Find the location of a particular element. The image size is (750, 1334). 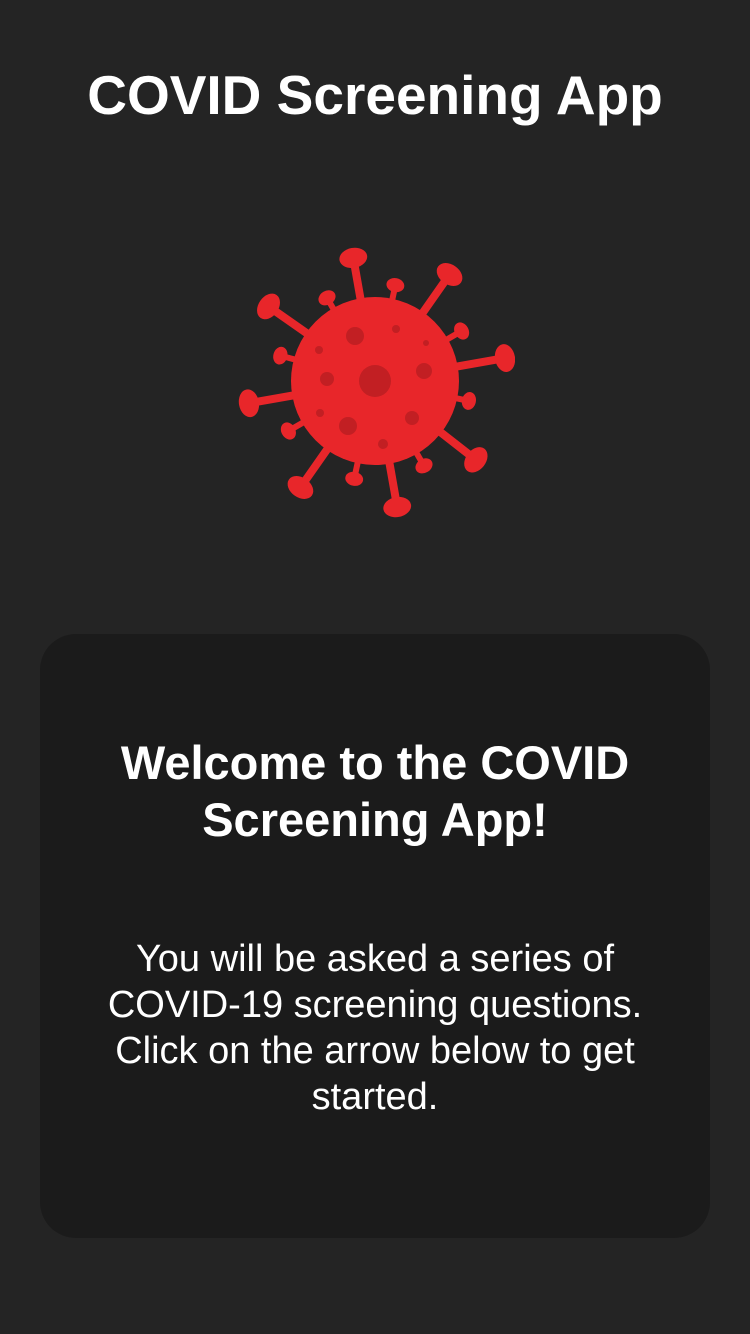

virus-illustration is located at coordinates (375, 380).